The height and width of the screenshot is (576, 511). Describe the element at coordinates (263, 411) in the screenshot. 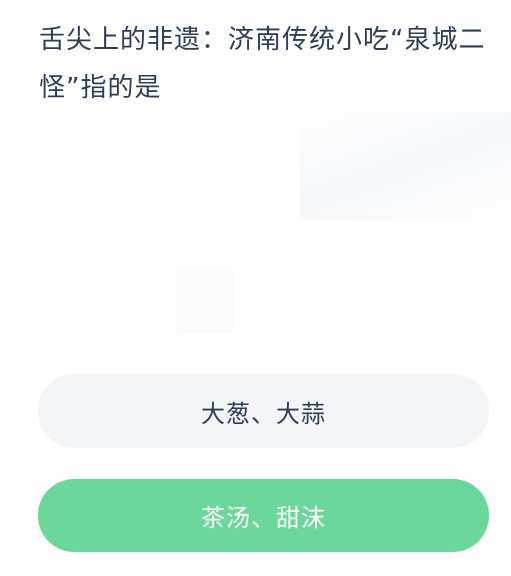

I see `answer-option-1: 大葱、大蒜` at that location.